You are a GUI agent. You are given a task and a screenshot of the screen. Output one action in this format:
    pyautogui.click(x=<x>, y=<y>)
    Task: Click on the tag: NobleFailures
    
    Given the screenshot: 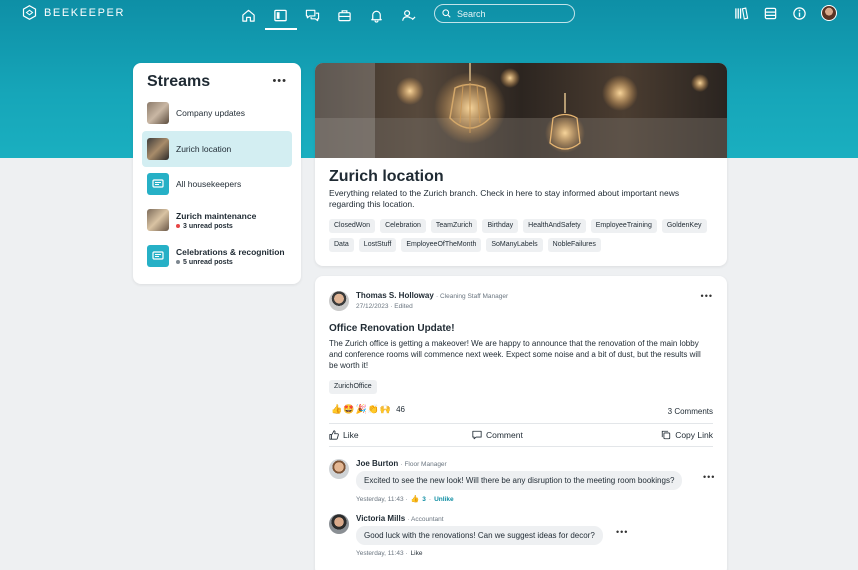 What is the action you would take?
    pyautogui.click(x=574, y=245)
    